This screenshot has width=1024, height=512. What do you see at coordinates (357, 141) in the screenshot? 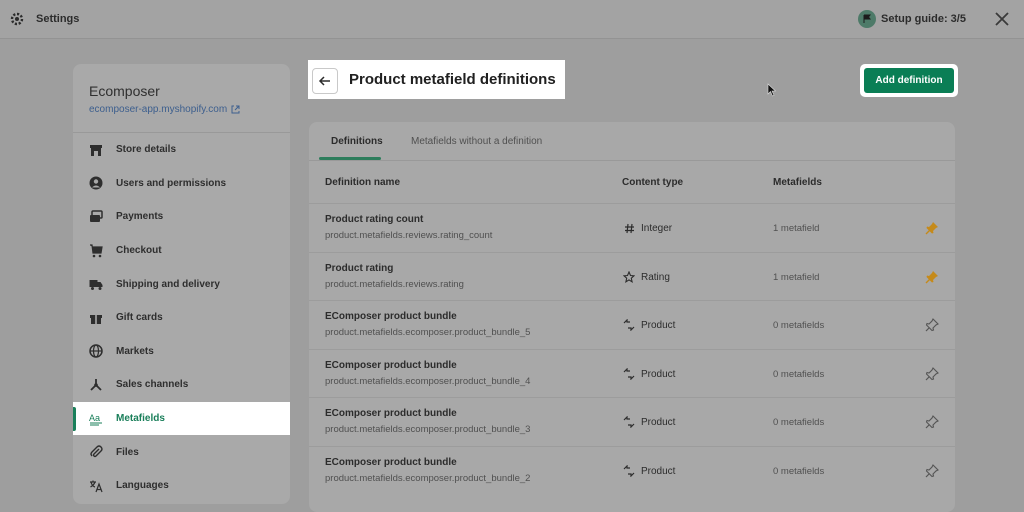
I see `tab-definitions: Definitions` at bounding box center [357, 141].